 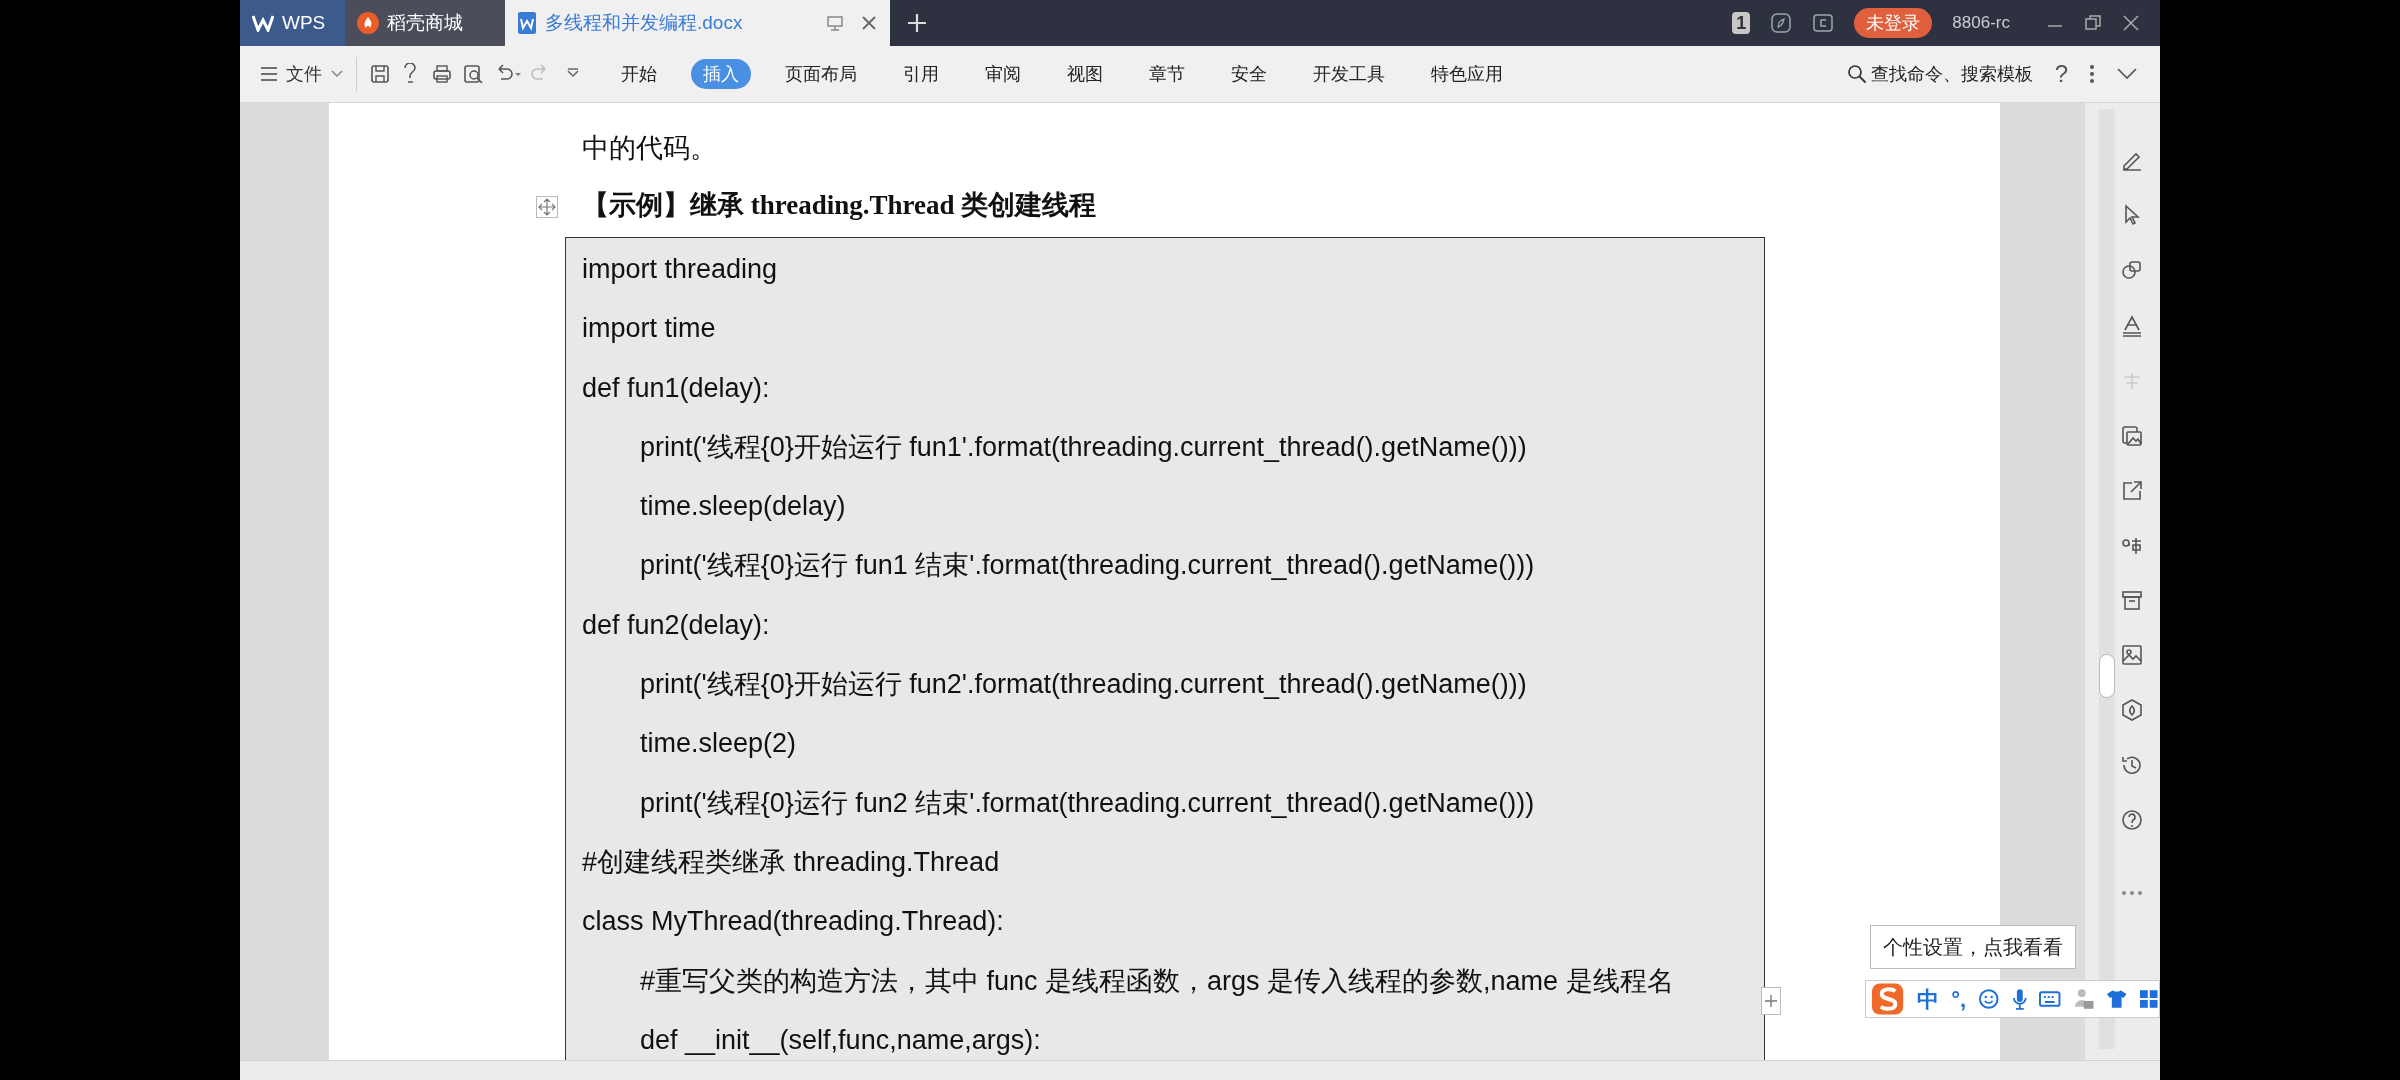 What do you see at coordinates (337, 74) in the screenshot?
I see `caret-icon` at bounding box center [337, 74].